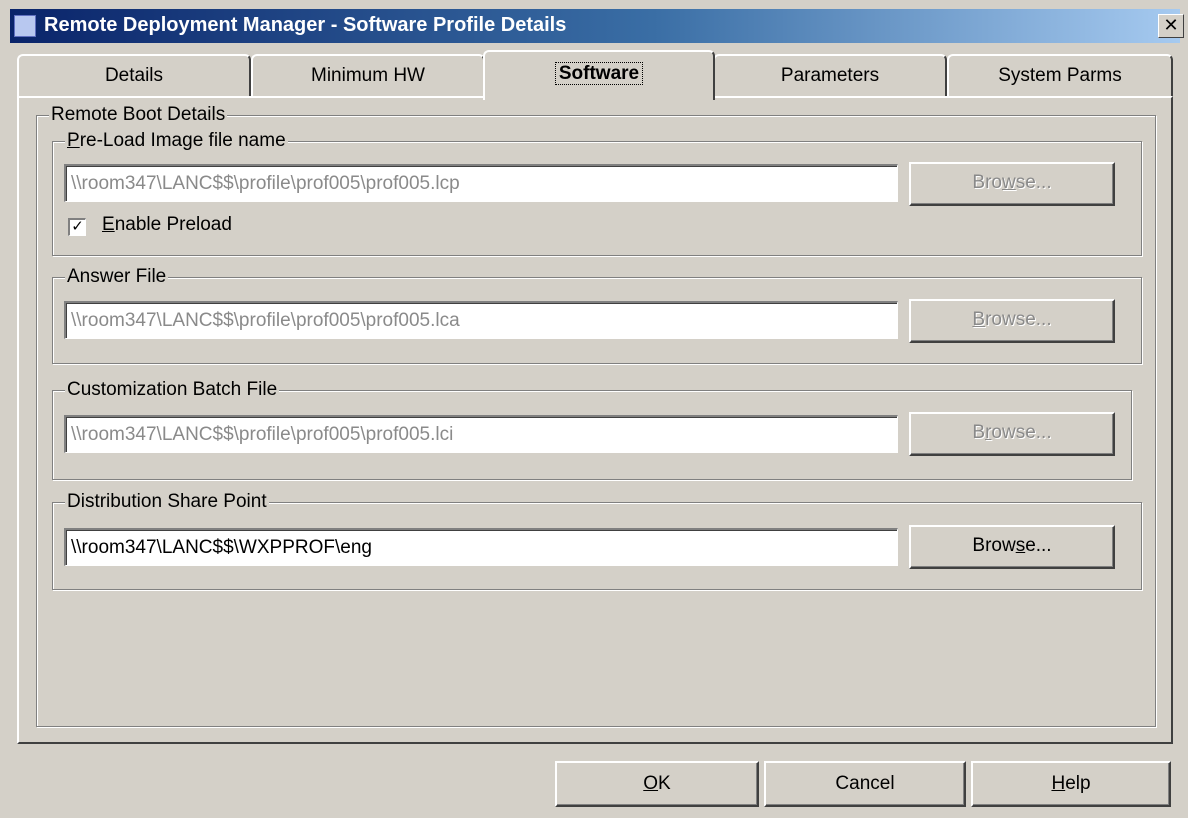  I want to click on answer-file-title: Answer File, so click(117, 277).